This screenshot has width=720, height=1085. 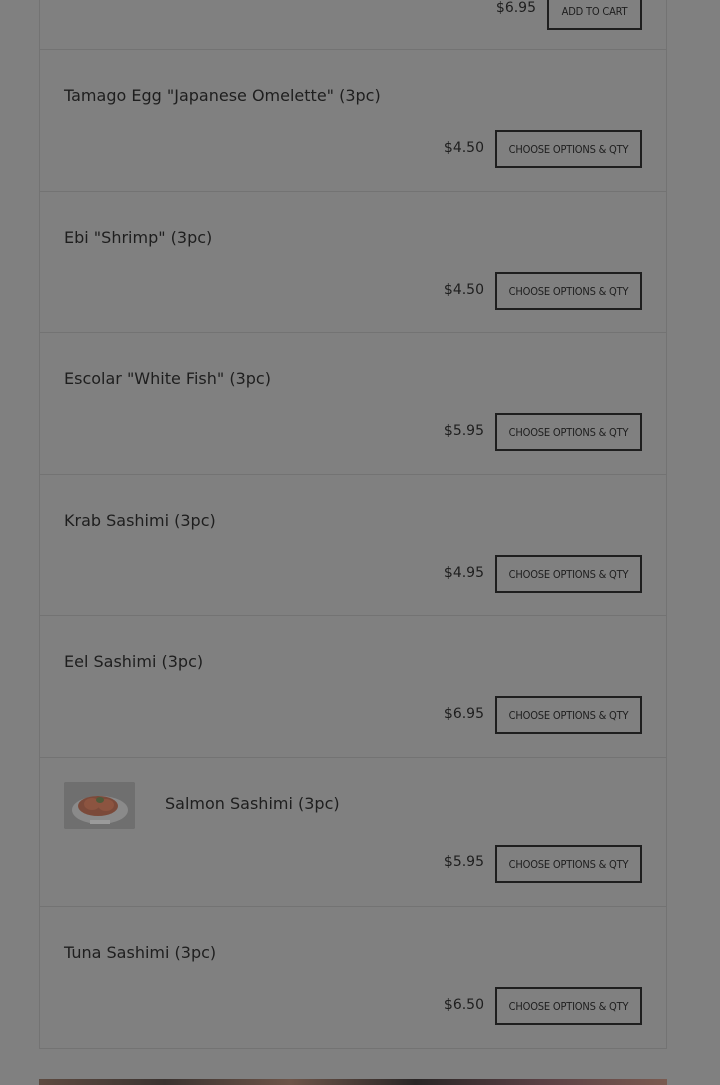 What do you see at coordinates (167, 378) in the screenshot?
I see `item-name: Escolar "White Fish" (3pc)` at bounding box center [167, 378].